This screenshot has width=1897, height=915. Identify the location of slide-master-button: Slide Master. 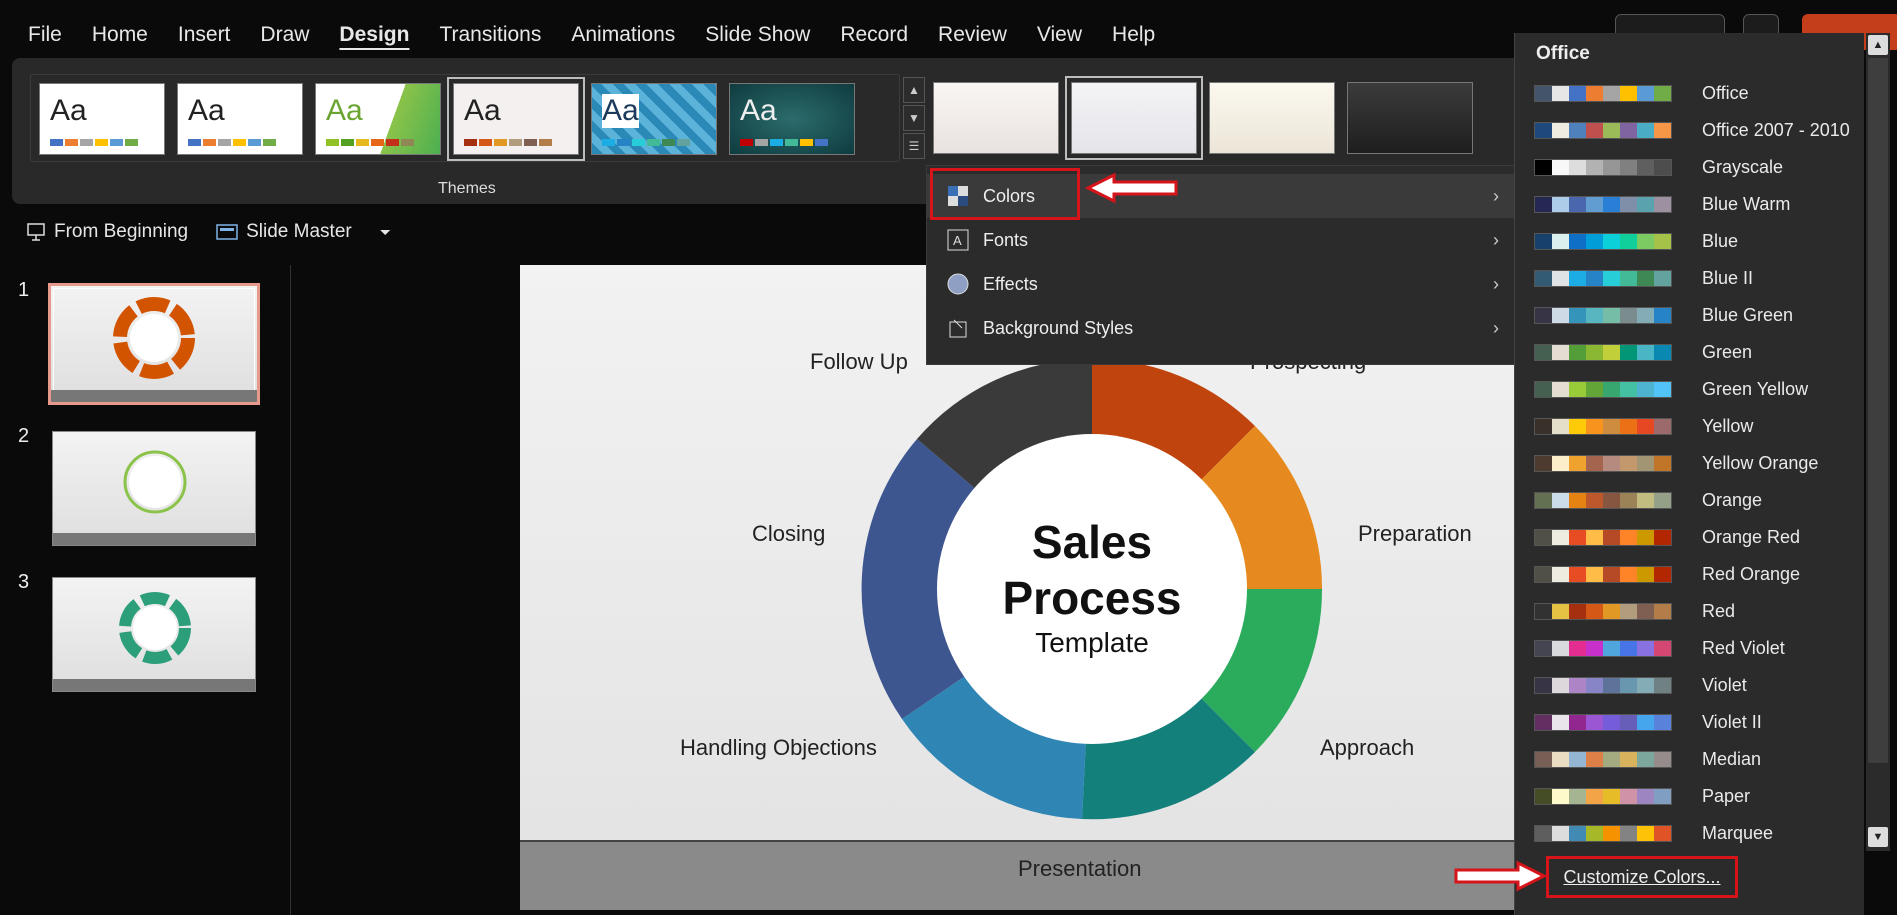
(284, 232).